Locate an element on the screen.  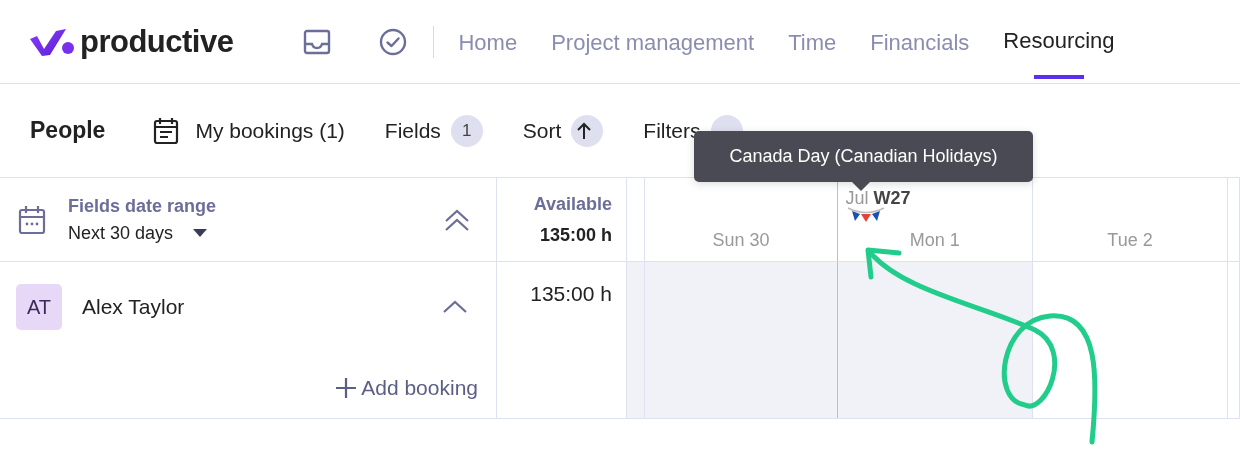
day-label: Sun 30 is located at coordinates (741, 240).